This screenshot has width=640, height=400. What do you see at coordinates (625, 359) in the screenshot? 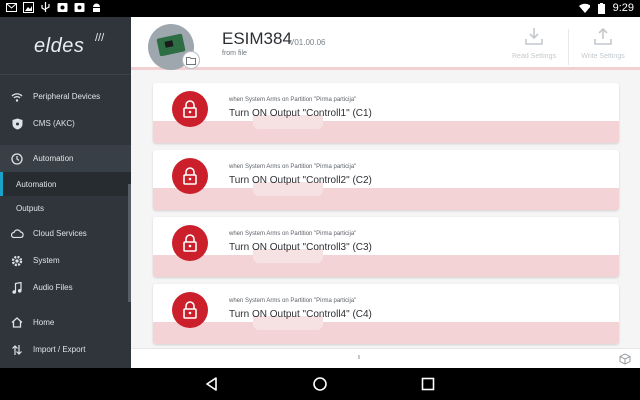
I see `cube-icon` at bounding box center [625, 359].